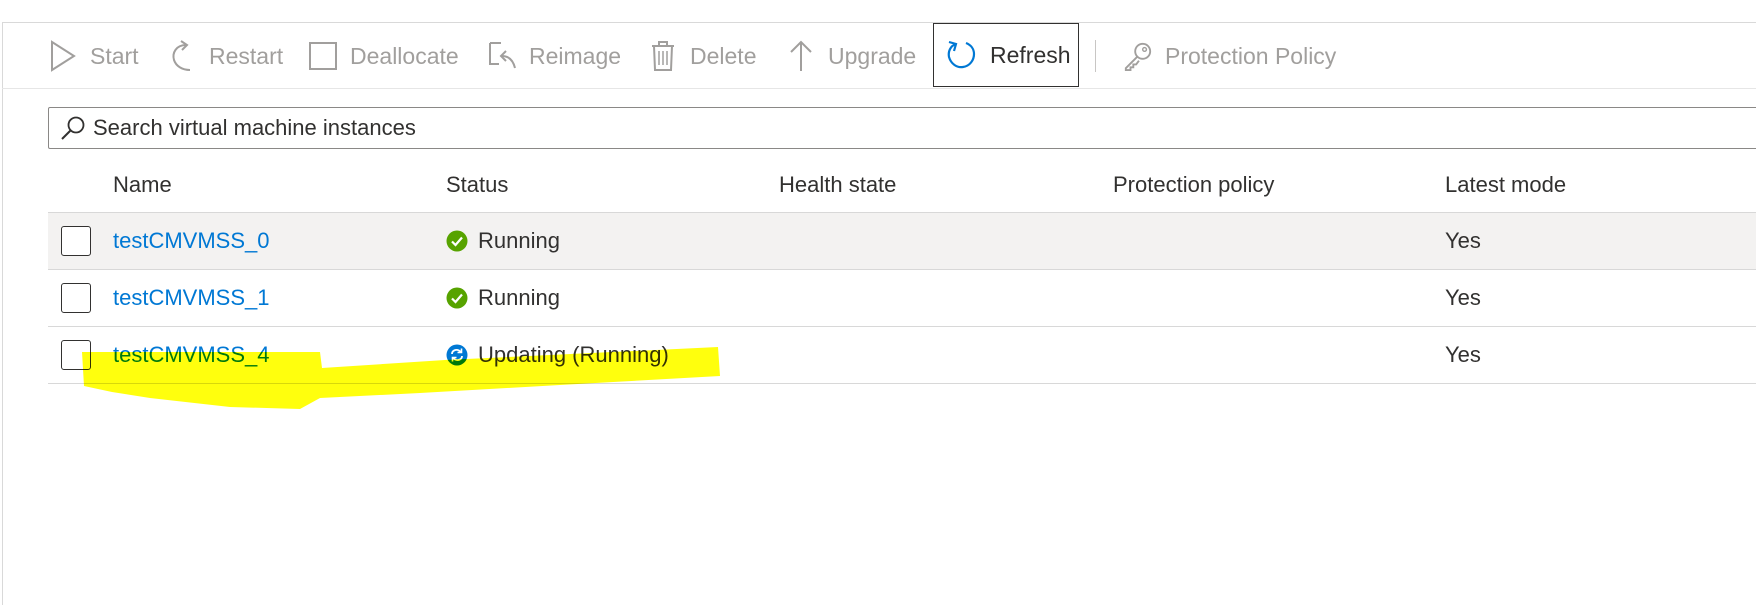 This screenshot has height=605, width=1756. What do you see at coordinates (191, 355) in the screenshot?
I see `instance-name-link: testCMVMSS_4` at bounding box center [191, 355].